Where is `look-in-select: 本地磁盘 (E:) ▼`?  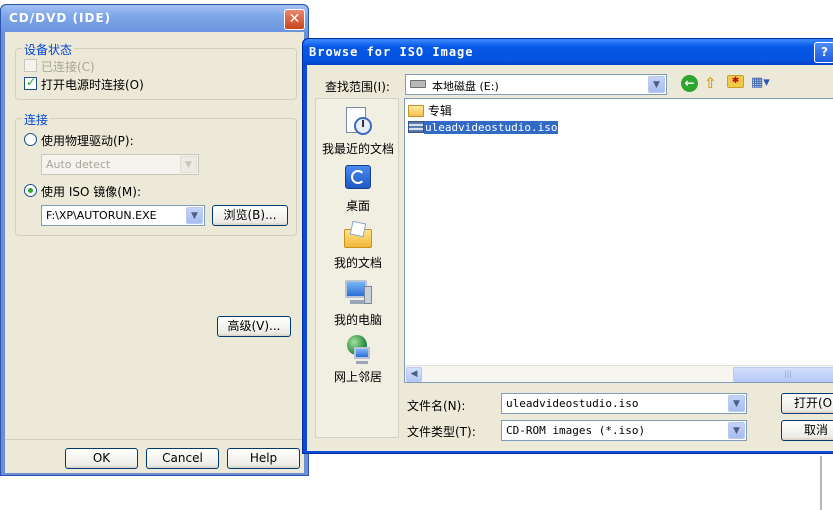
look-in-select: 本地磁盘 (E:) ▼ is located at coordinates (536, 84).